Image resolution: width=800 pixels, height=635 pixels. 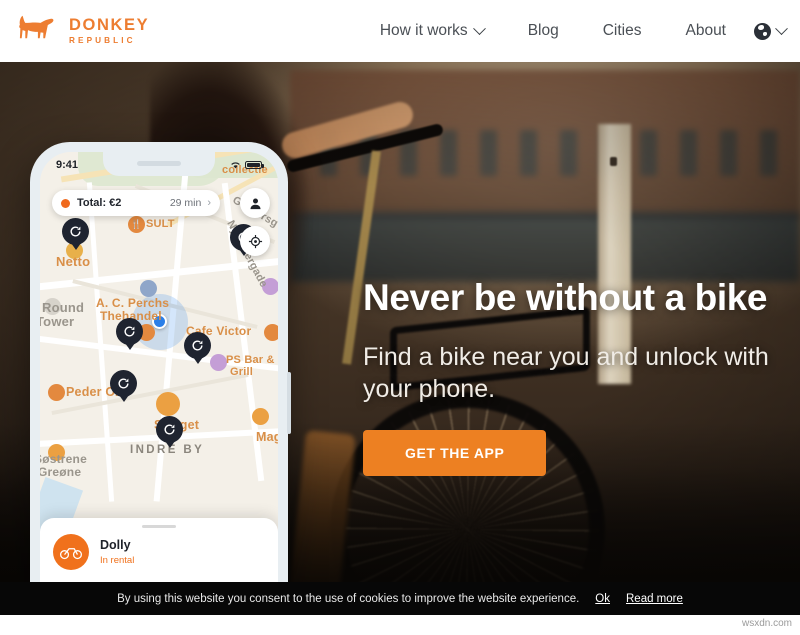 I want to click on bike-summary-row: Dolly In rental, so click(x=159, y=552).